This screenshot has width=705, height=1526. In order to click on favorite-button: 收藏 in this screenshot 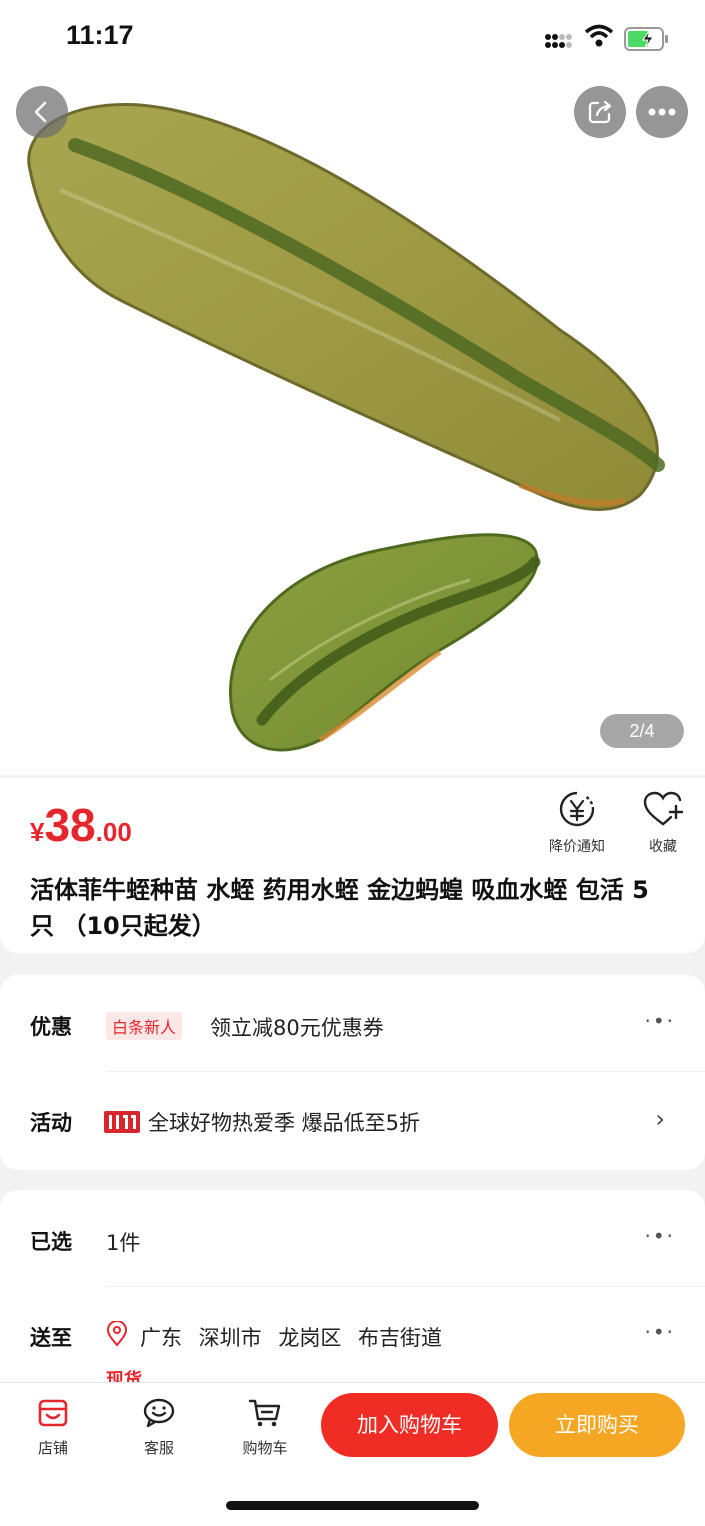, I will do `click(663, 823)`.